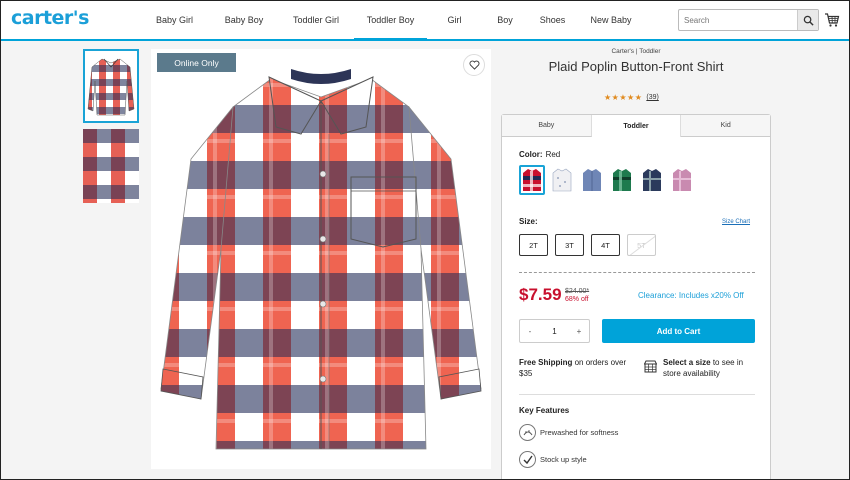 The height and width of the screenshot is (480, 850). What do you see at coordinates (678, 331) in the screenshot?
I see `add-to-cart-button: Add to Cart` at bounding box center [678, 331].